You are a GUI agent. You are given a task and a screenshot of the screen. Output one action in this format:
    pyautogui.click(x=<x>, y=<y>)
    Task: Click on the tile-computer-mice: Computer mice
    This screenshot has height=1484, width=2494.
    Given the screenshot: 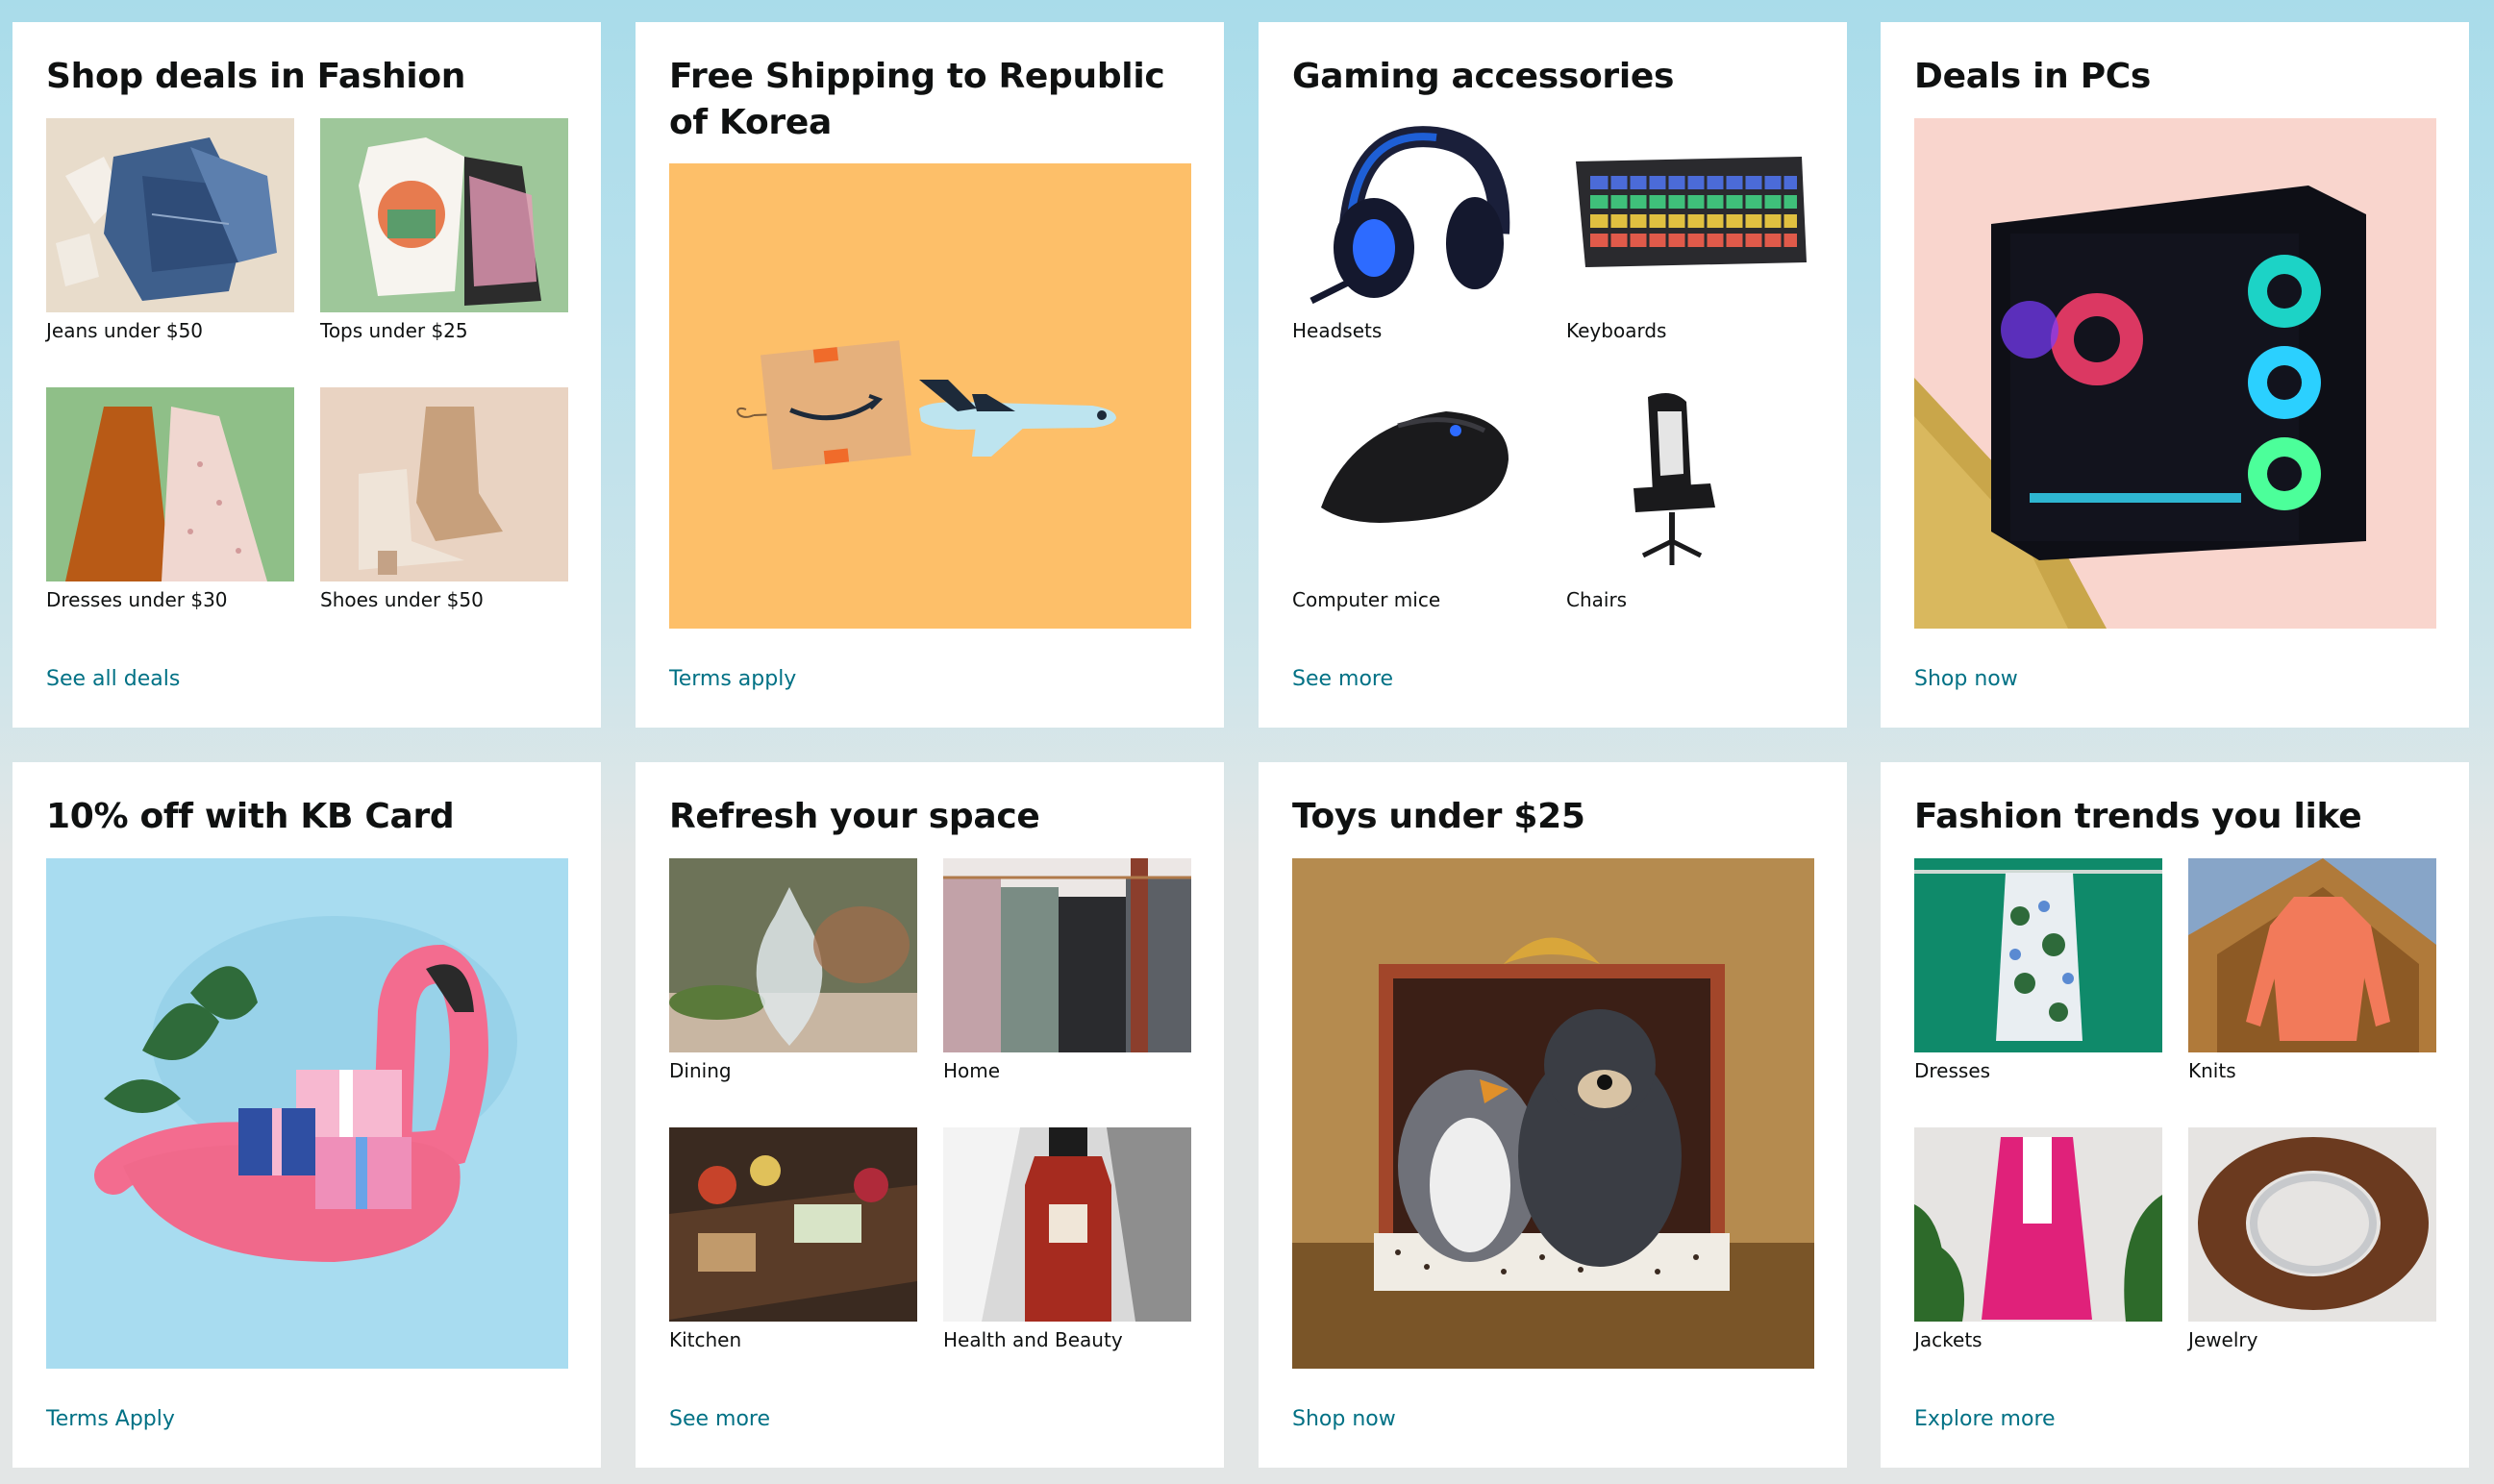 What is the action you would take?
    pyautogui.click(x=1416, y=499)
    